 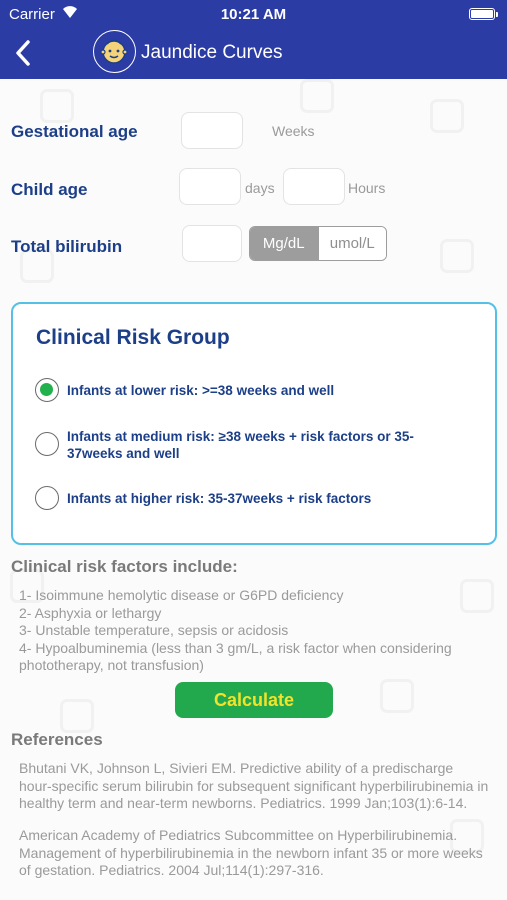 I want to click on calculate-button: Calculate, so click(x=254, y=700).